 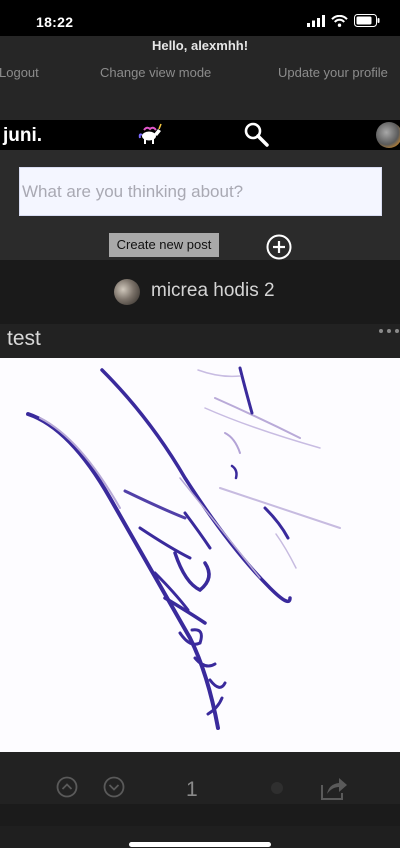 I want to click on user-avatar, so click(x=388, y=135).